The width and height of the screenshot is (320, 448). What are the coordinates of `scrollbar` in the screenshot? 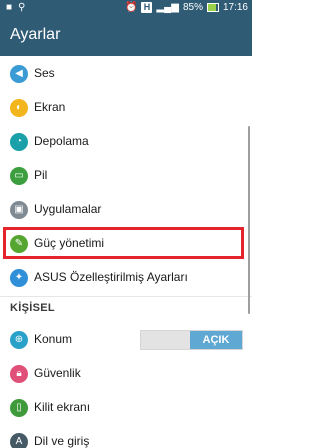 It's located at (249, 220).